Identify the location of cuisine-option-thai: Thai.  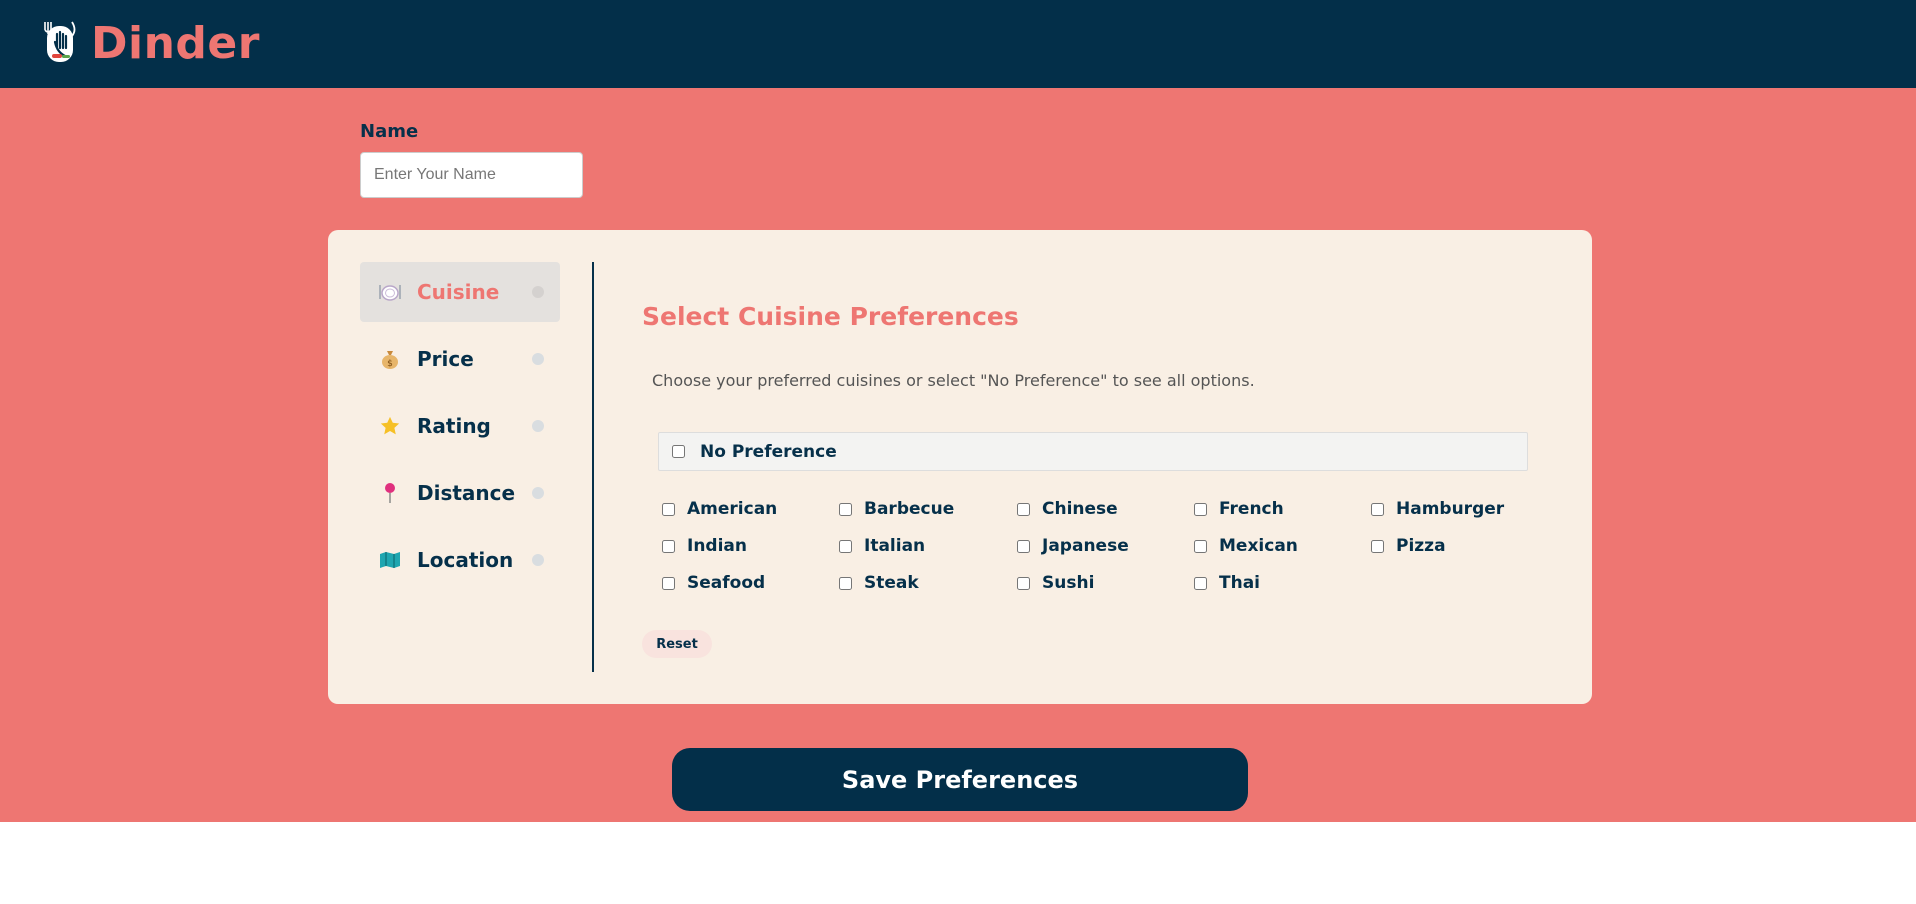
(1279, 583).